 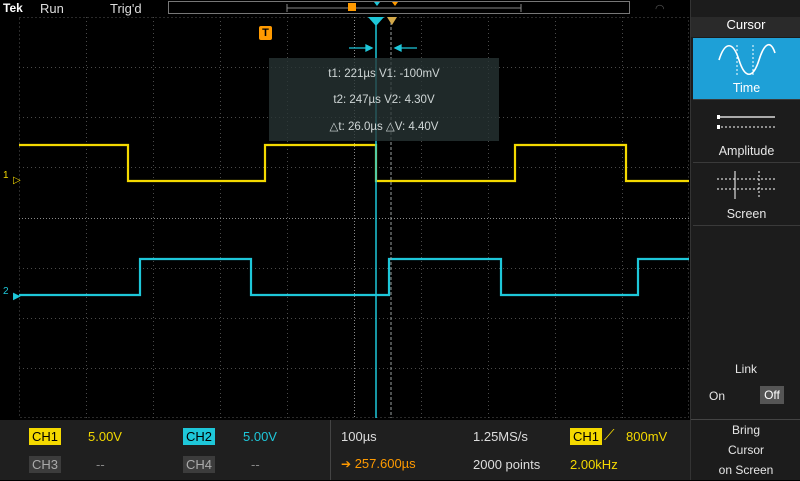 What do you see at coordinates (745, 27) in the screenshot?
I see `panel-title: Cursor` at bounding box center [745, 27].